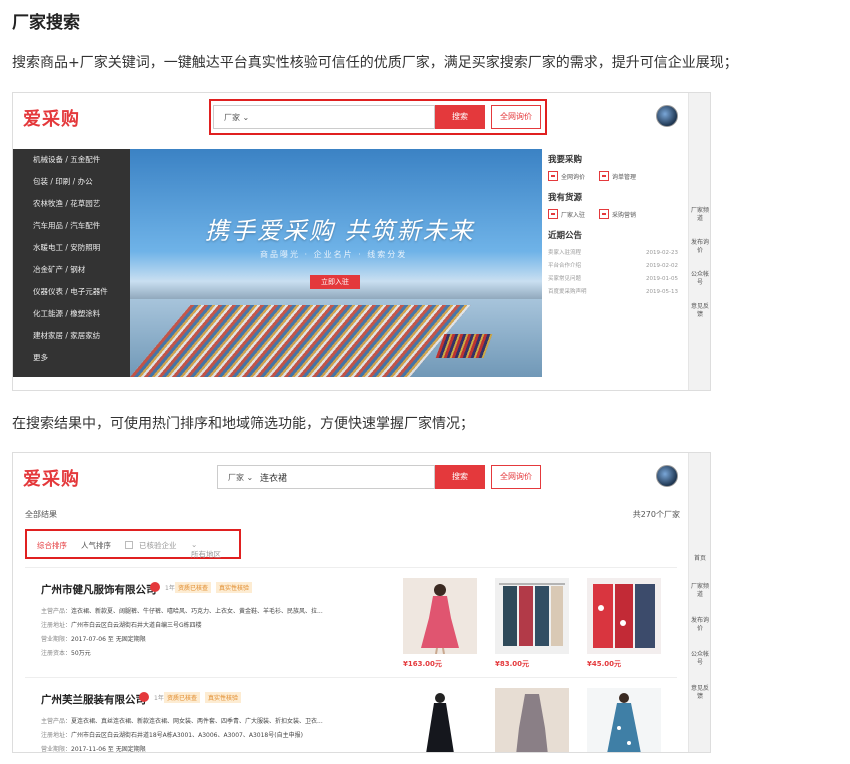 The image size is (850, 764). I want to click on category-item: 农林牧渔 / 花草园艺, so click(71, 204).